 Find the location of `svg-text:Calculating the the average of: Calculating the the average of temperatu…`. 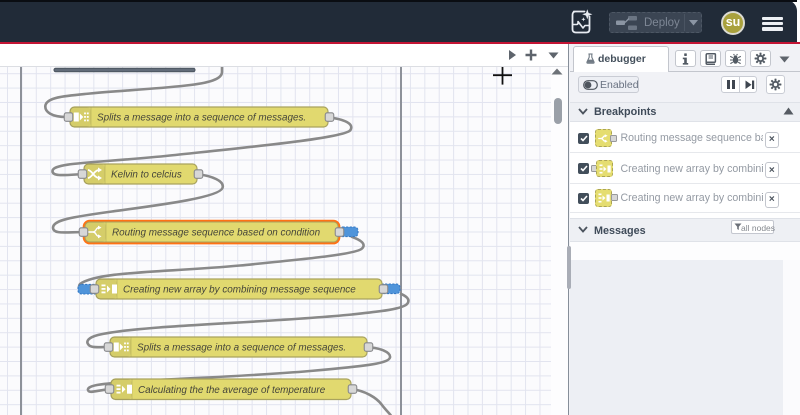

svg-text:Calculating the the average of: Calculating the the average of temperatu… is located at coordinates (232, 390).